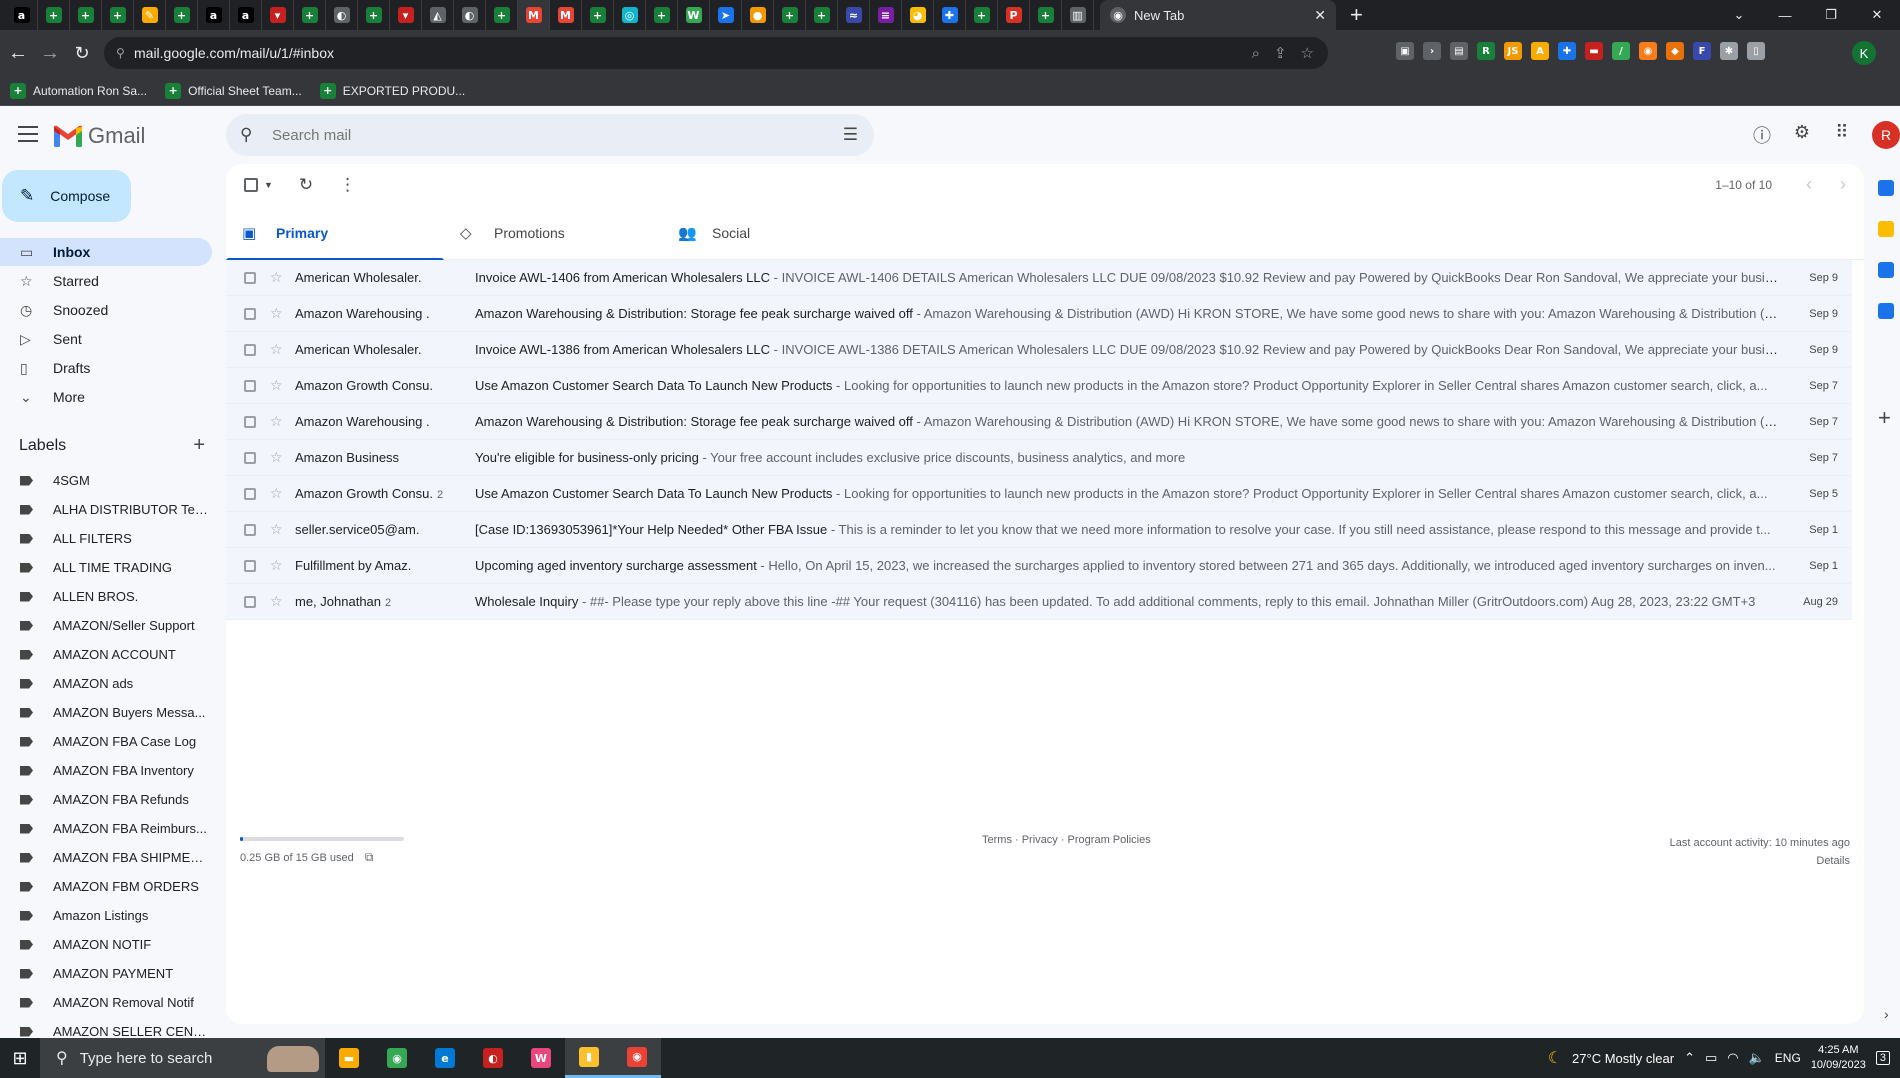 The height and width of the screenshot is (1078, 1900). What do you see at coordinates (369, 857) in the screenshot?
I see `open-storage-icon: ⧉` at bounding box center [369, 857].